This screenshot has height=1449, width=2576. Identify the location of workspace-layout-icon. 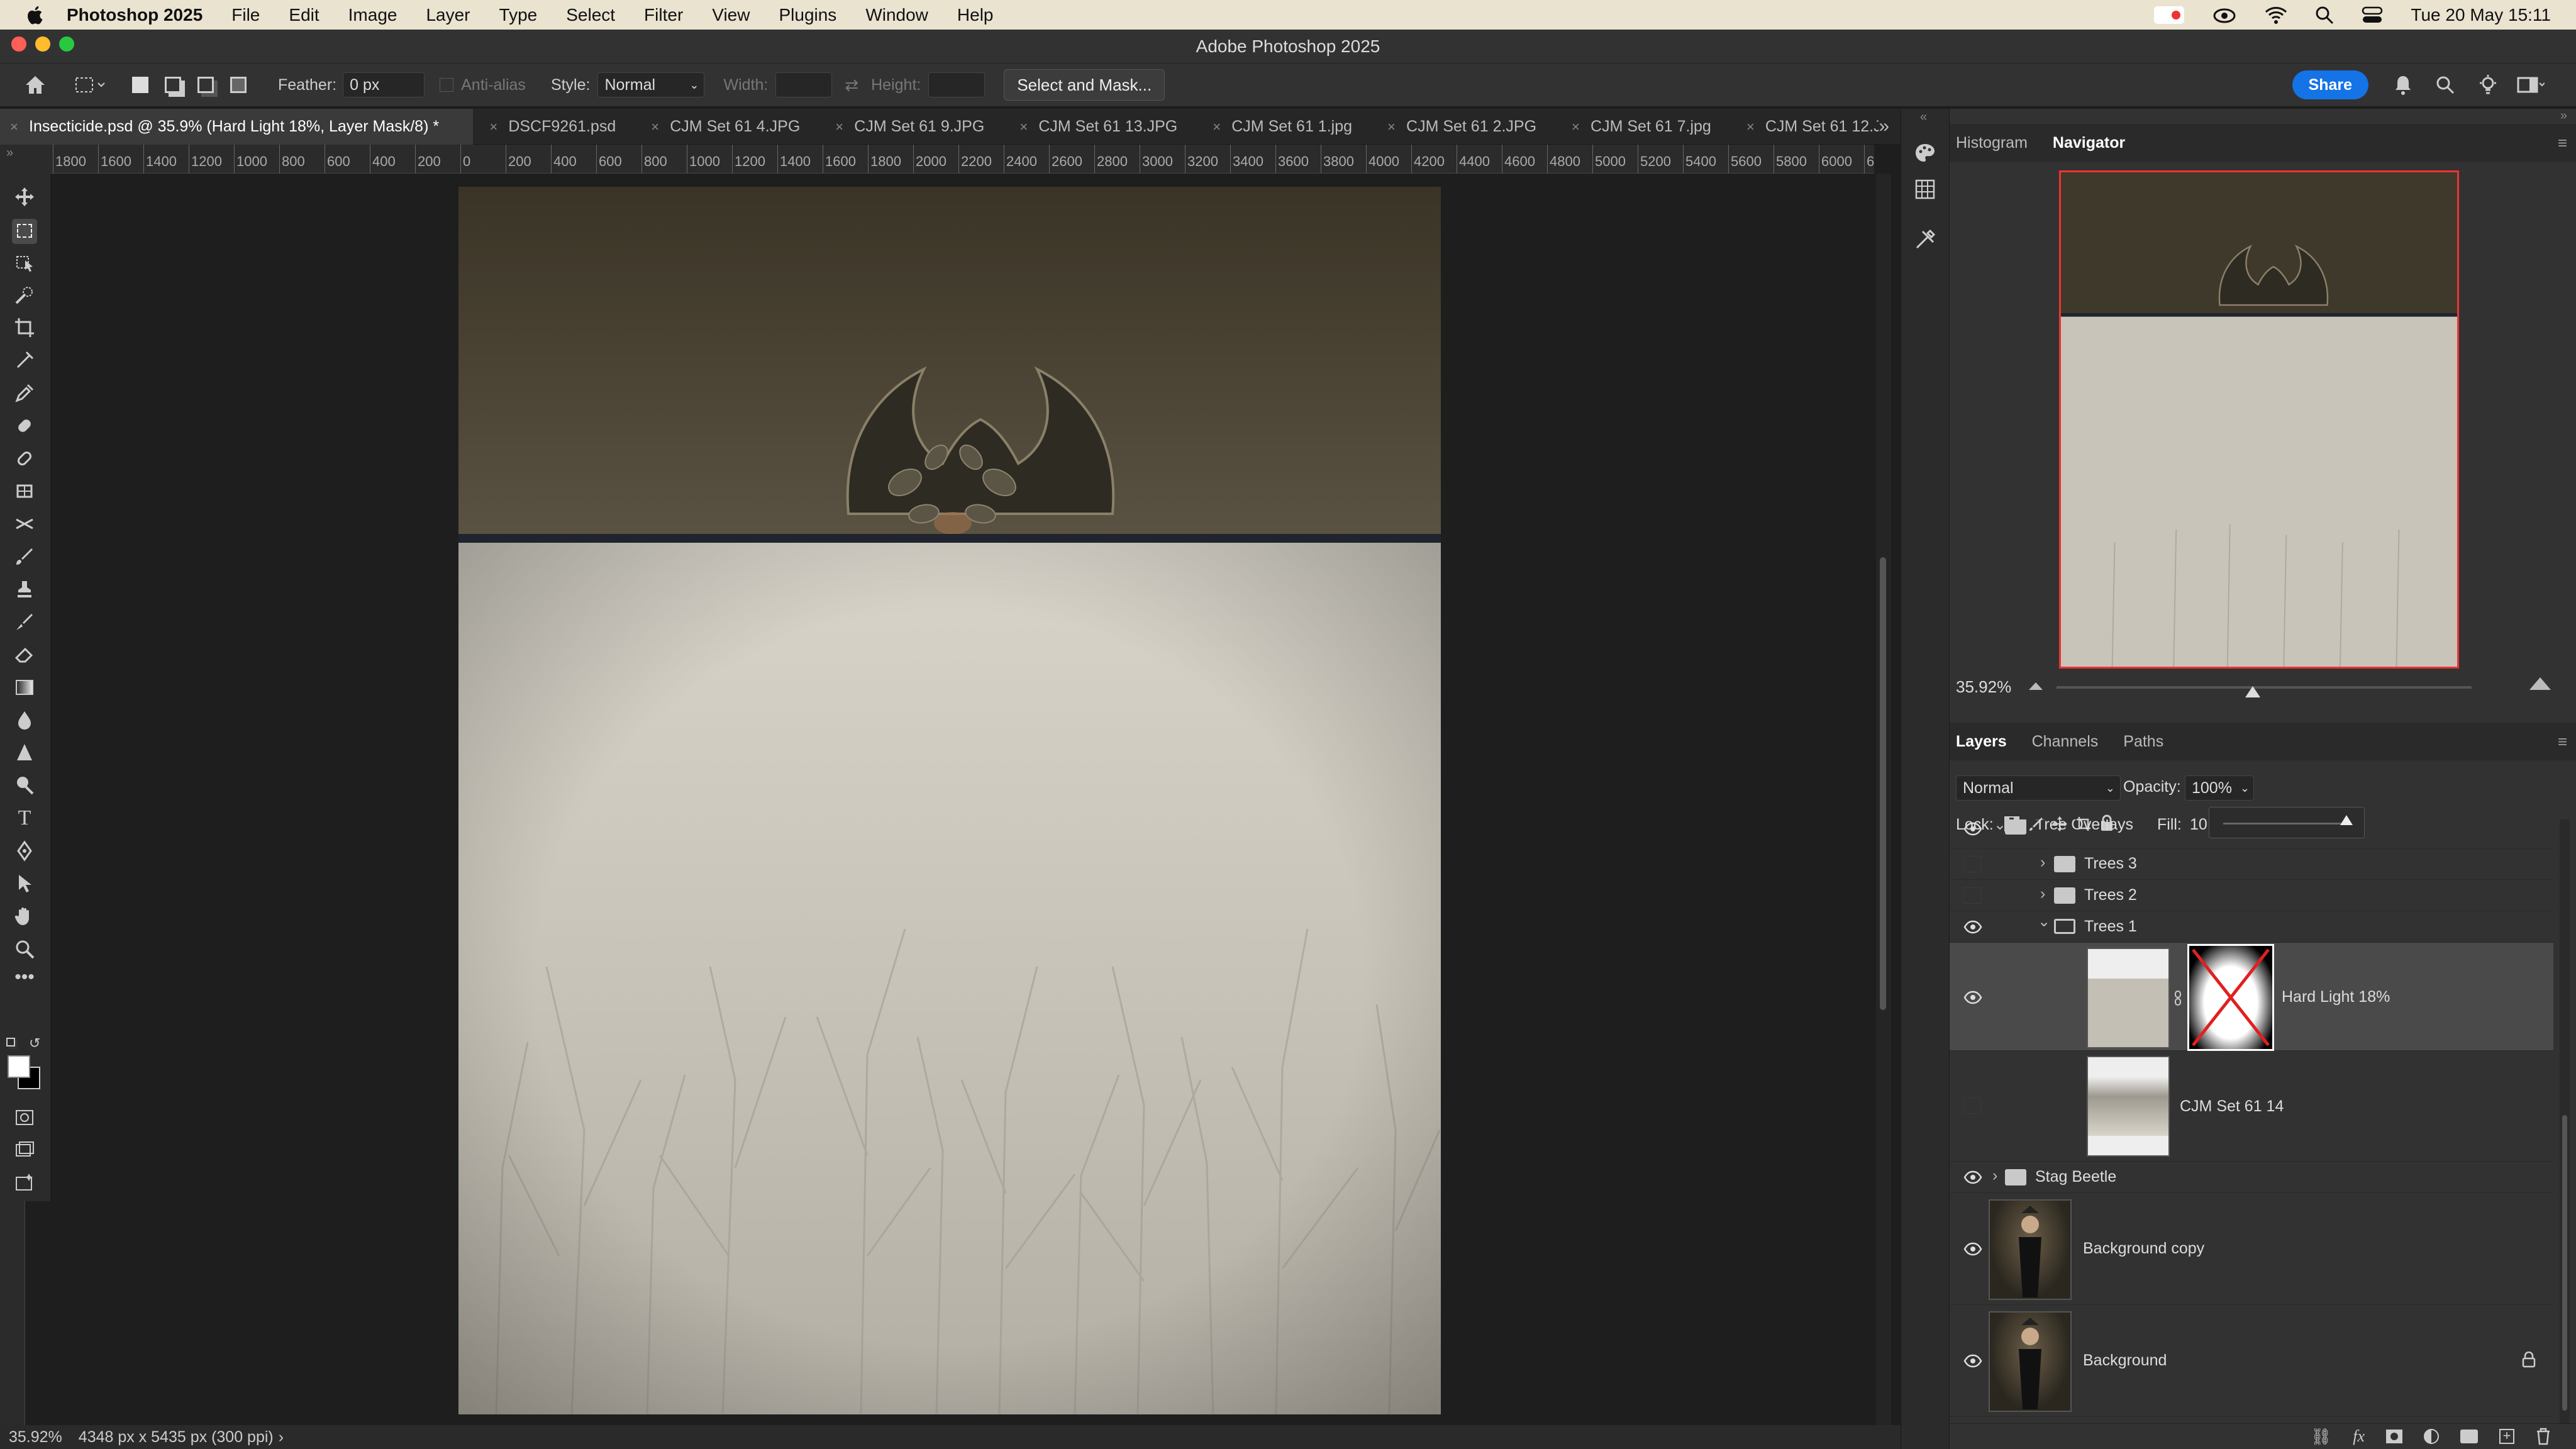
(2531, 84).